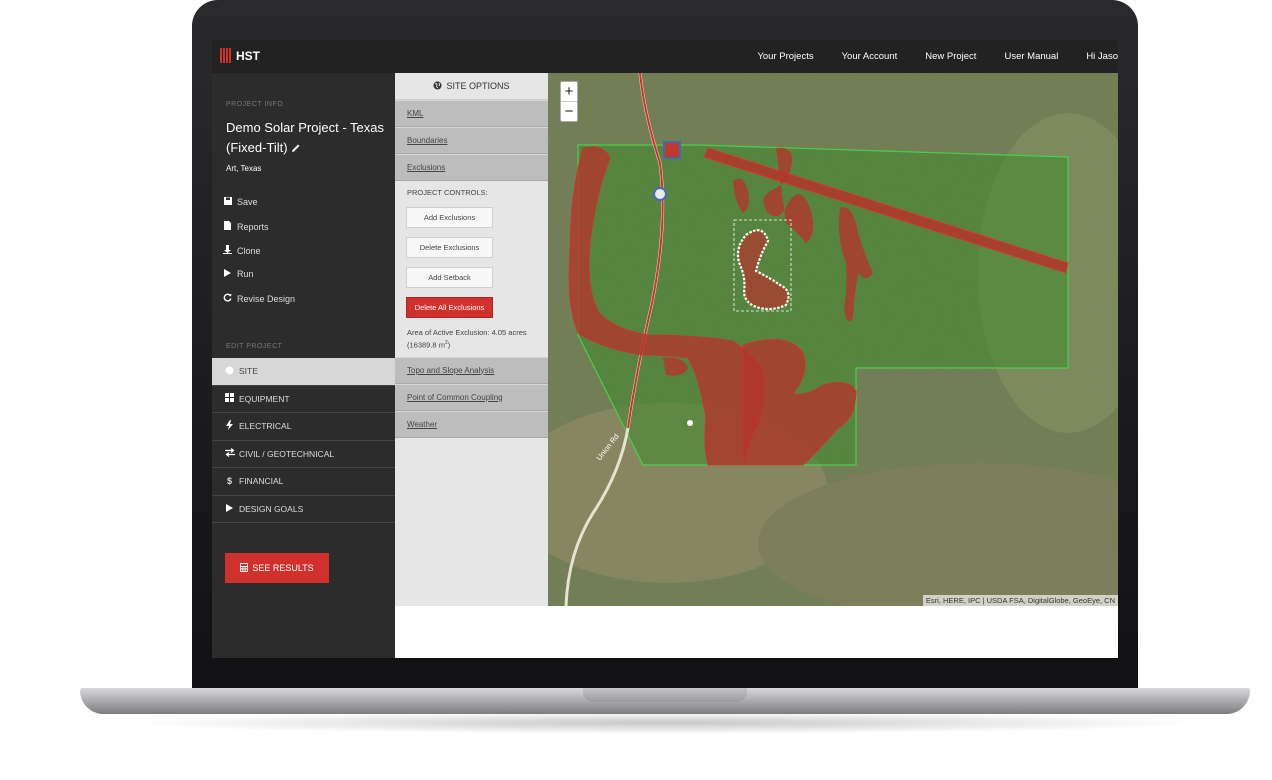  I want to click on site-options-header: SITE OPTIONS, so click(471, 86).